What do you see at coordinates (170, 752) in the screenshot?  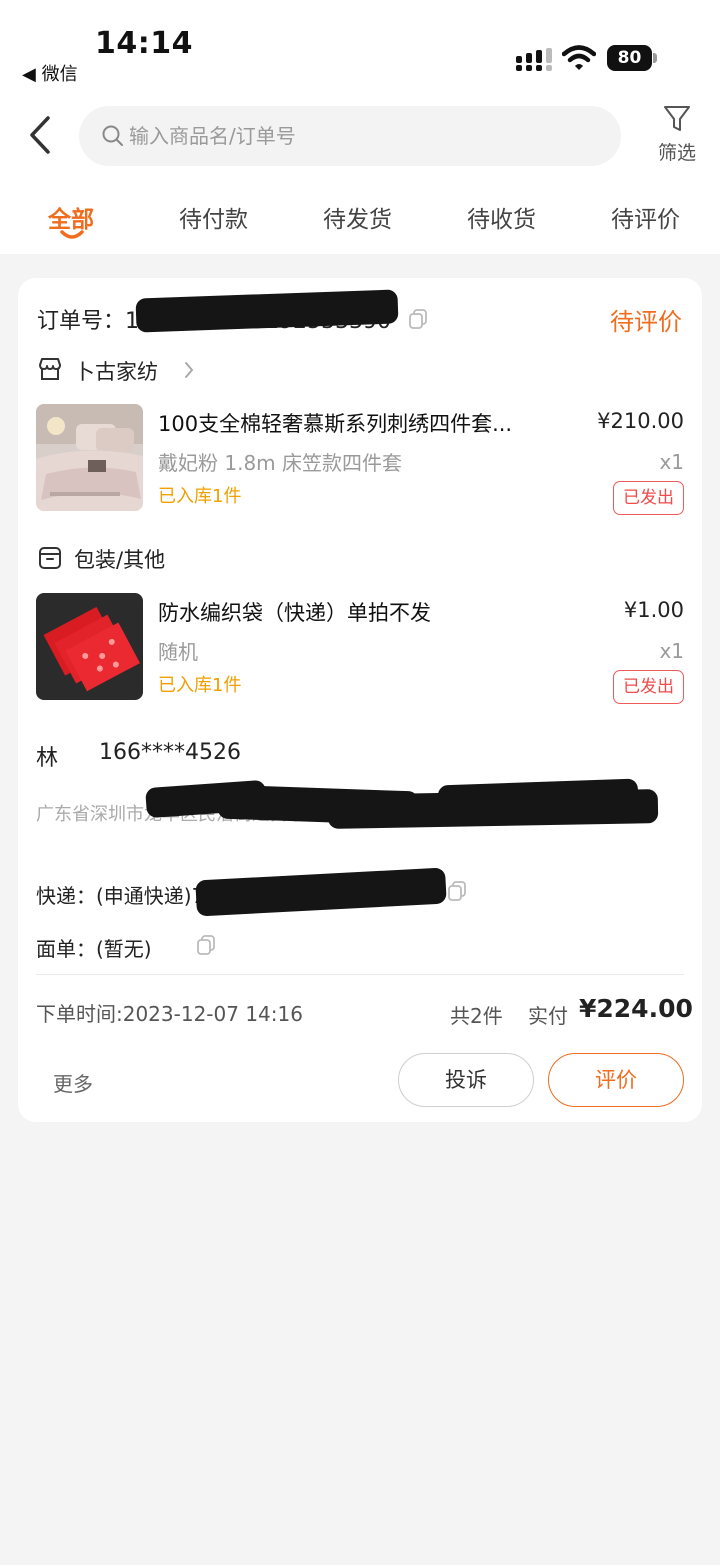 I see `receiver-phone: 166****4526` at bounding box center [170, 752].